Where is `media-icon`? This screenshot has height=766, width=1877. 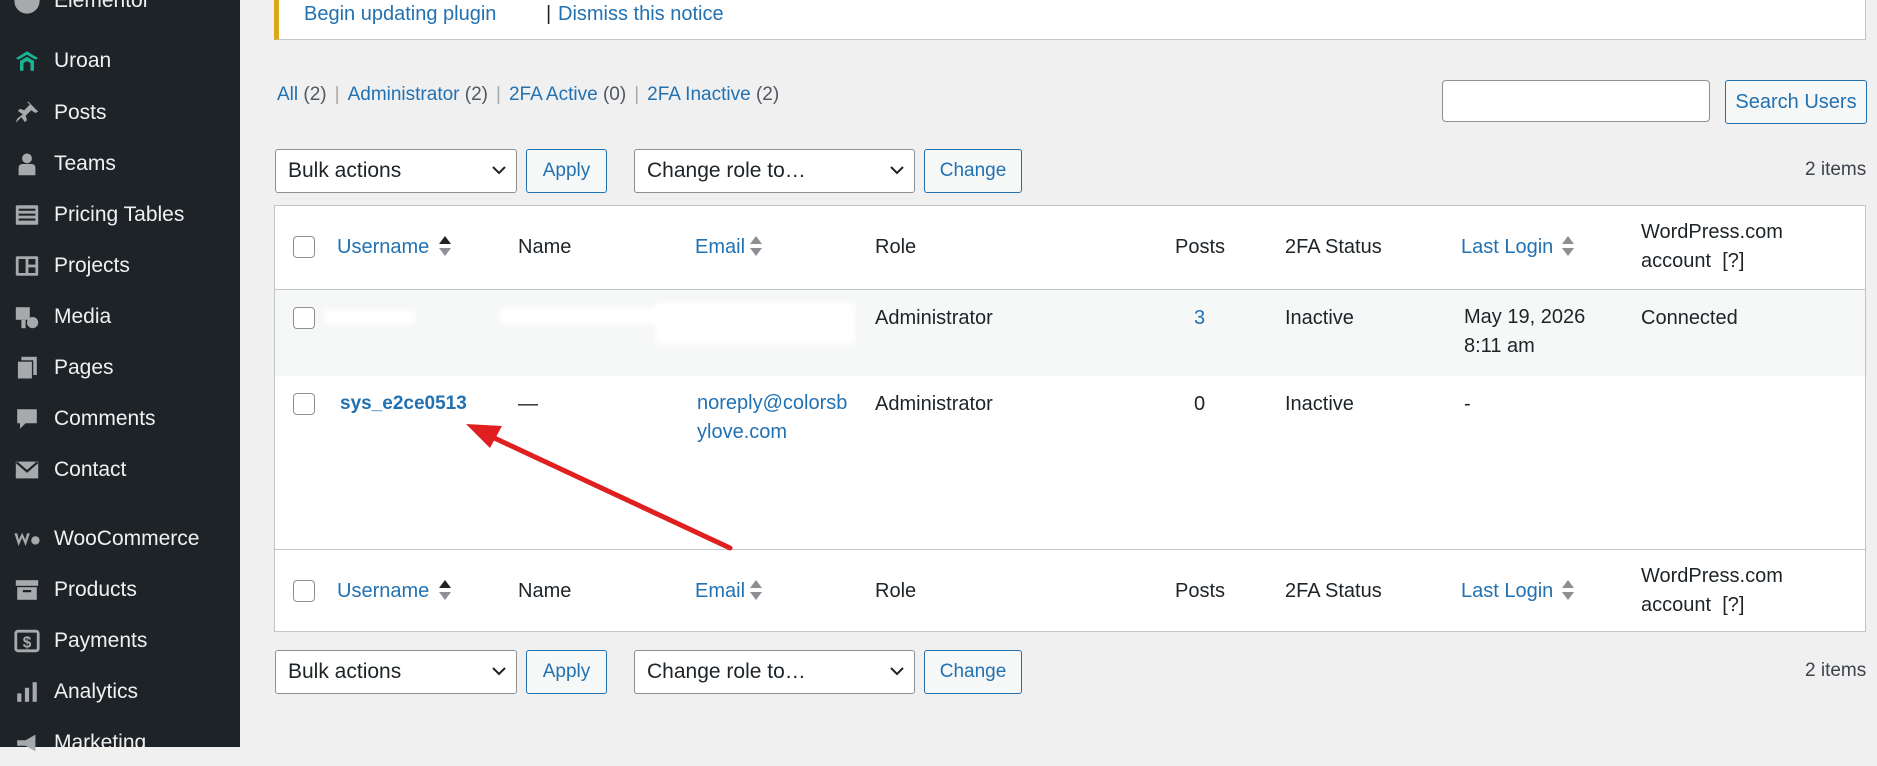 media-icon is located at coordinates (27, 317).